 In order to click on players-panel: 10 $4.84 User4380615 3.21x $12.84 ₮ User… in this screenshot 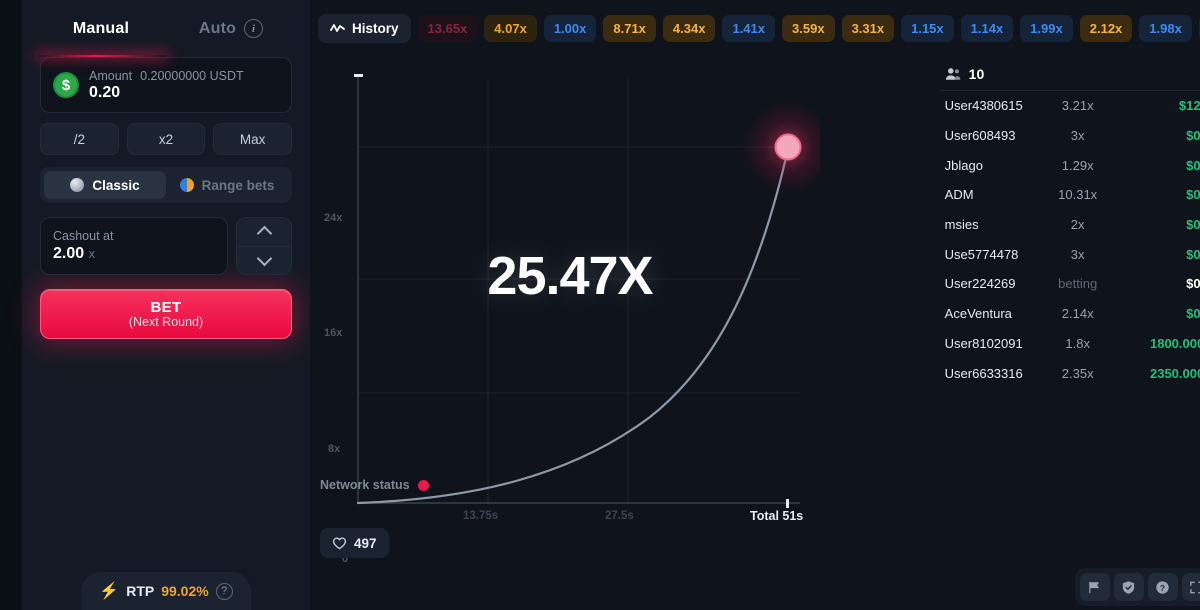, I will do `click(1070, 222)`.